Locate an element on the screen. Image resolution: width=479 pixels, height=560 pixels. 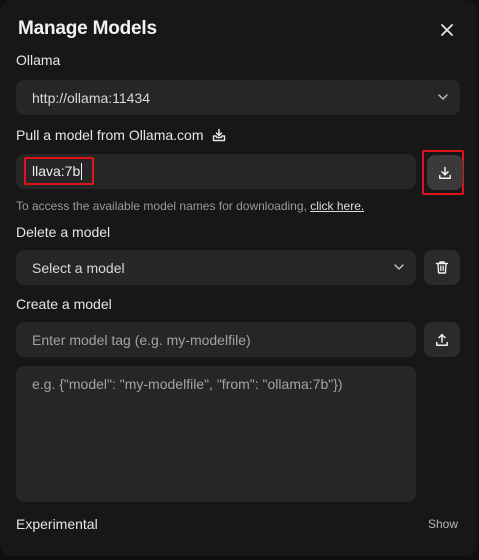
experimental-show-toggle: Show is located at coordinates (443, 524).